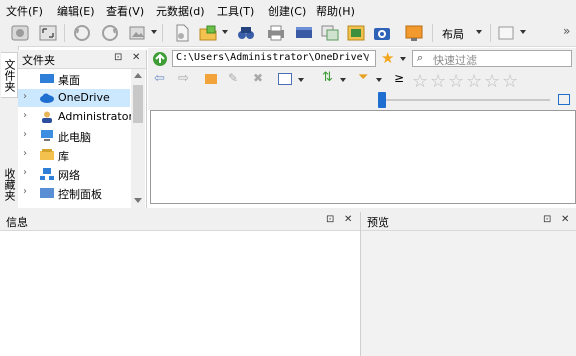 Image resolution: width=576 pixels, height=356 pixels. Describe the element at coordinates (288, 33) in the screenshot. I see `toolbar: 布局 »` at that location.